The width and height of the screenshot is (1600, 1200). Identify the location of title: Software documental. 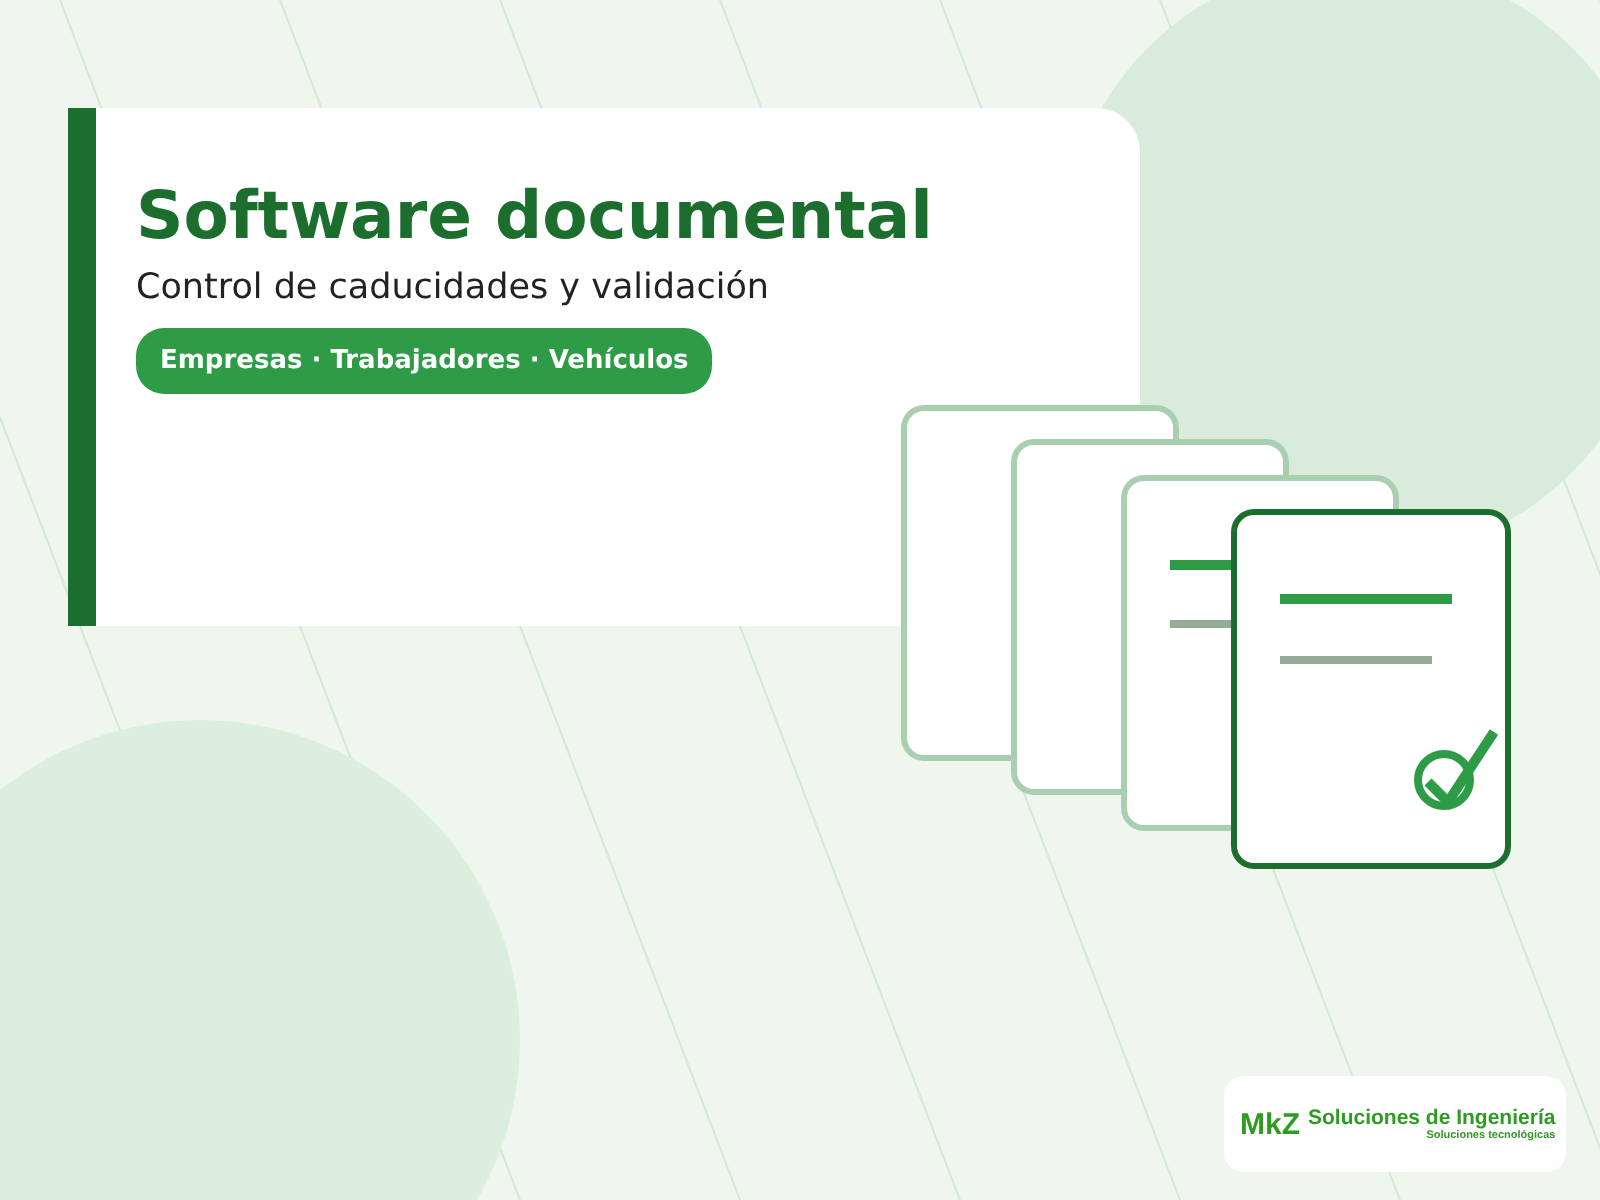
(534, 216).